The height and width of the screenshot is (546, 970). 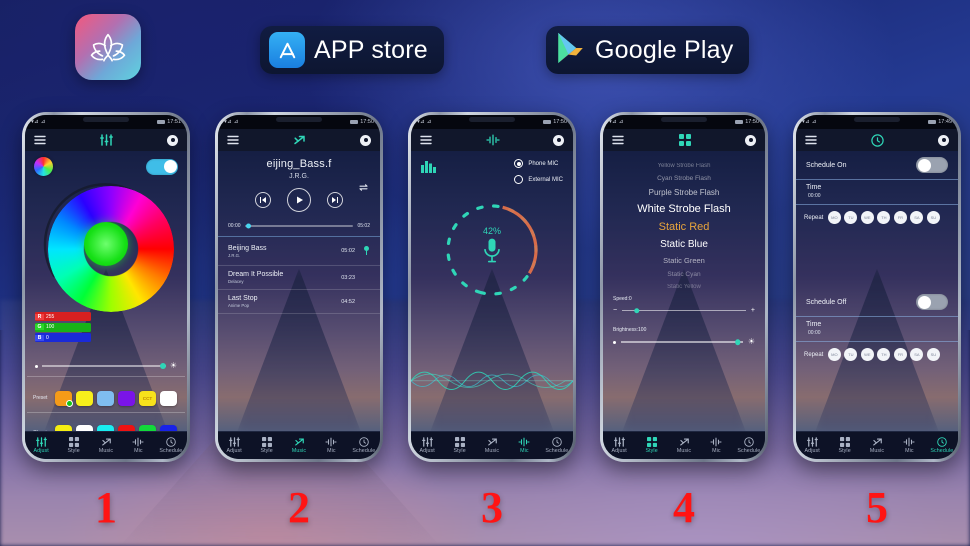 What do you see at coordinates (538, 179) in the screenshot?
I see `mic-source-option: External MIC` at bounding box center [538, 179].